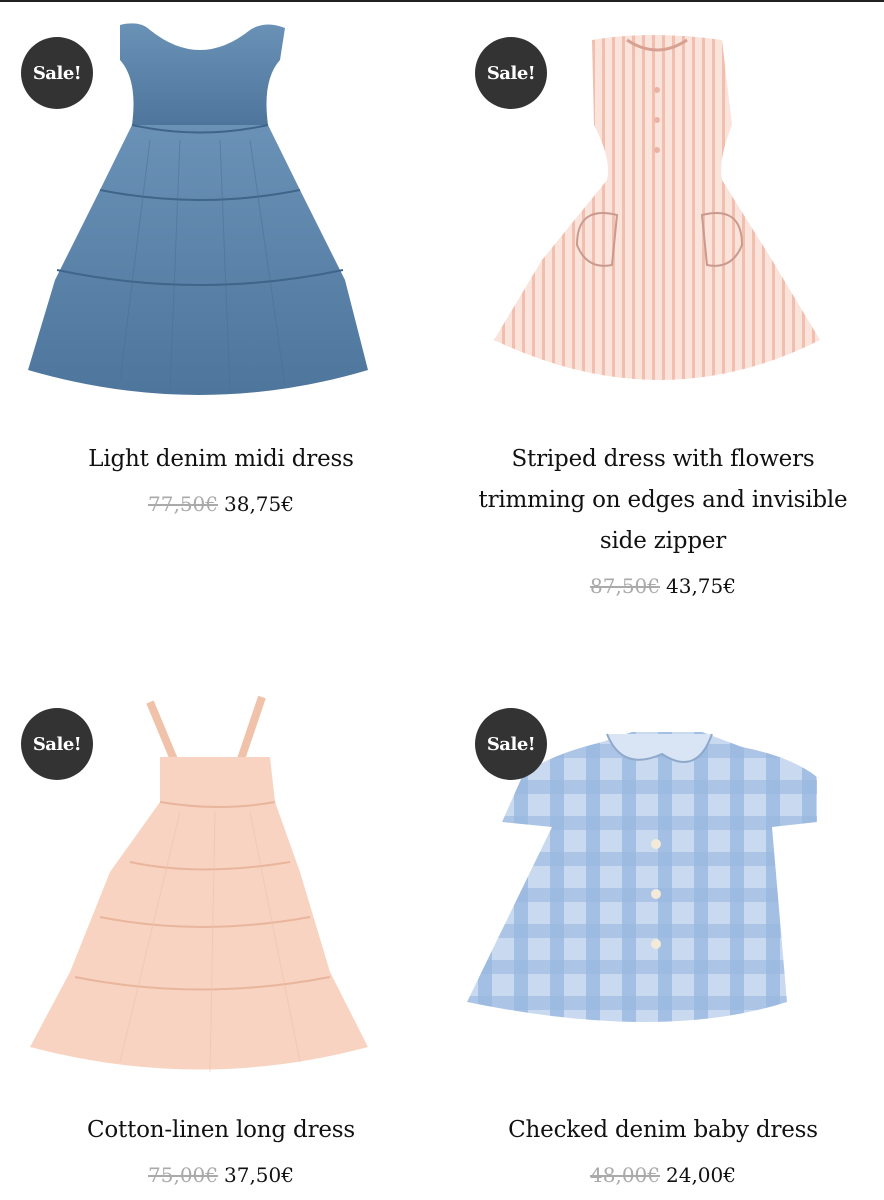 The height and width of the screenshot is (1200, 884). What do you see at coordinates (221, 459) in the screenshot?
I see `product-title: Light denim midi dress` at bounding box center [221, 459].